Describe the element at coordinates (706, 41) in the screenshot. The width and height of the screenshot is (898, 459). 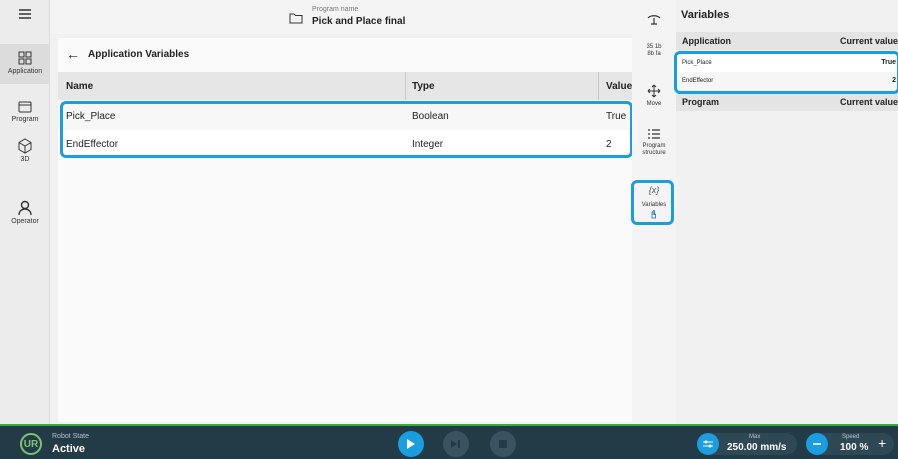
I see `application-header-label: Application` at that location.